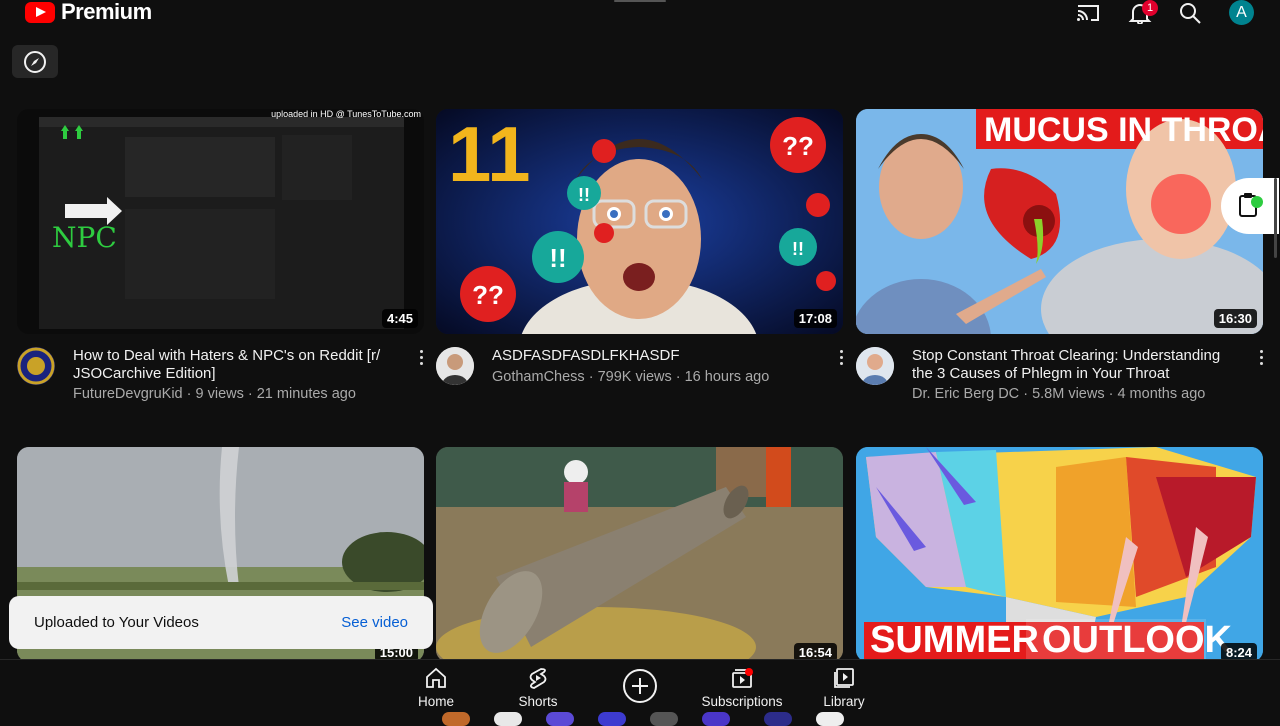 Image resolution: width=1280 pixels, height=726 pixels. Describe the element at coordinates (40, 12) in the screenshot. I see `youtube-play-logo-icon` at that location.